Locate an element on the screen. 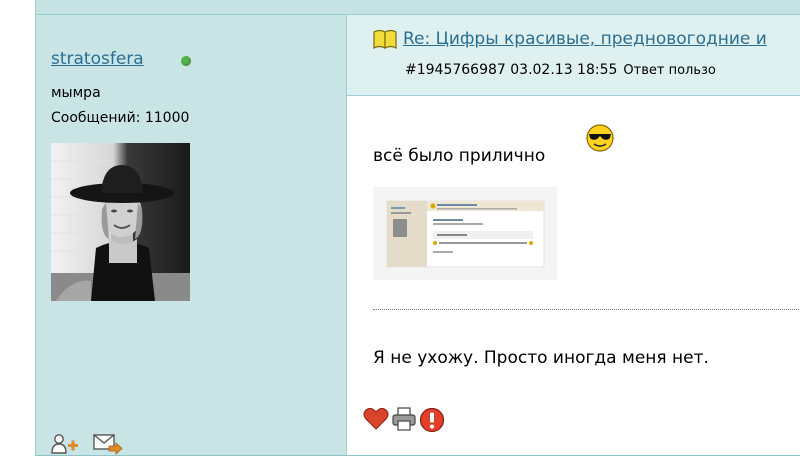 The image size is (800, 460). user-signature: Я не ухожу. Просто иногда меня нет. is located at coordinates (541, 358).